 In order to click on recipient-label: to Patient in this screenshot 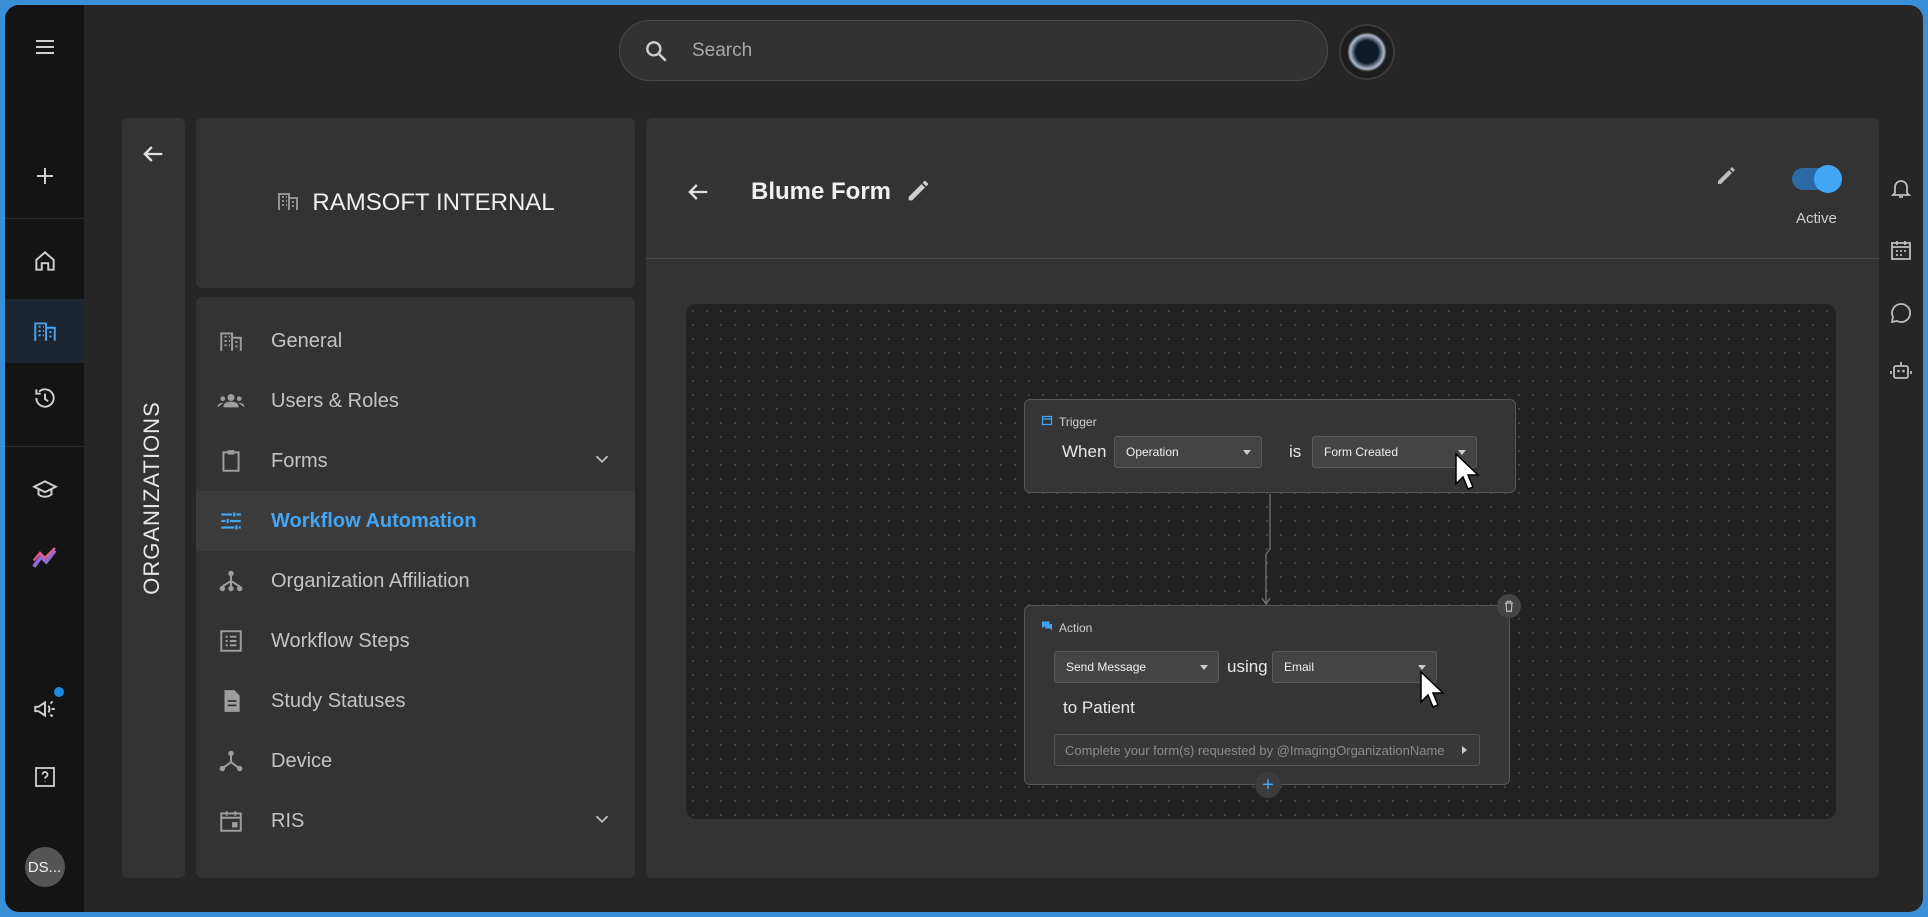, I will do `click(1099, 707)`.